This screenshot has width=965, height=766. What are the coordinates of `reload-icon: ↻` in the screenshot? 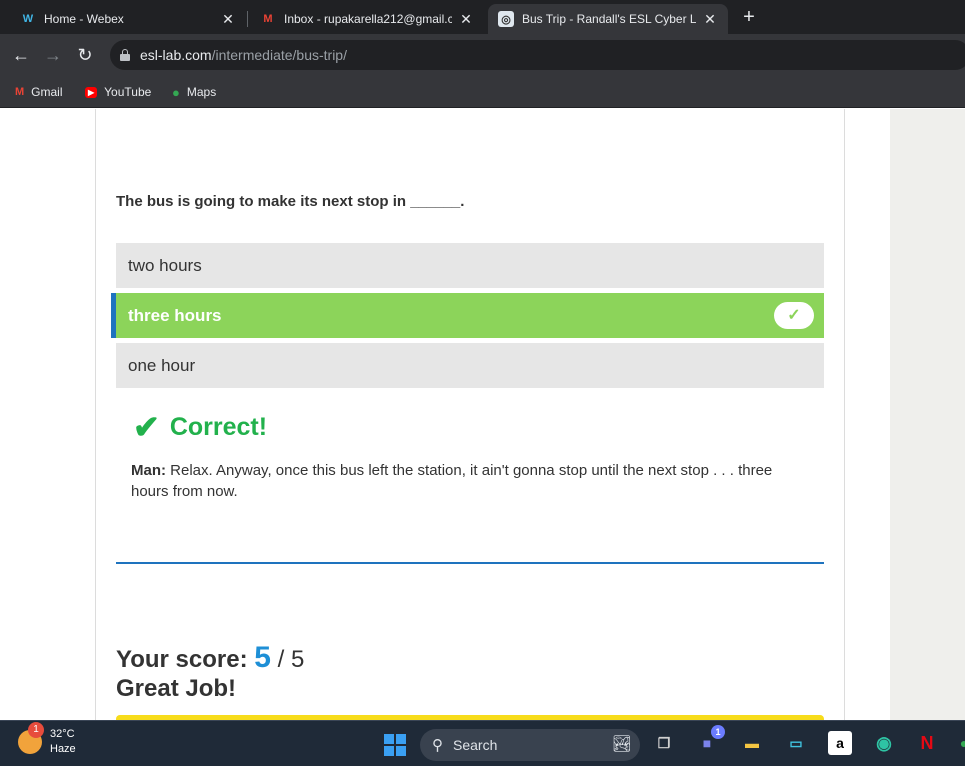 It's located at (85, 55).